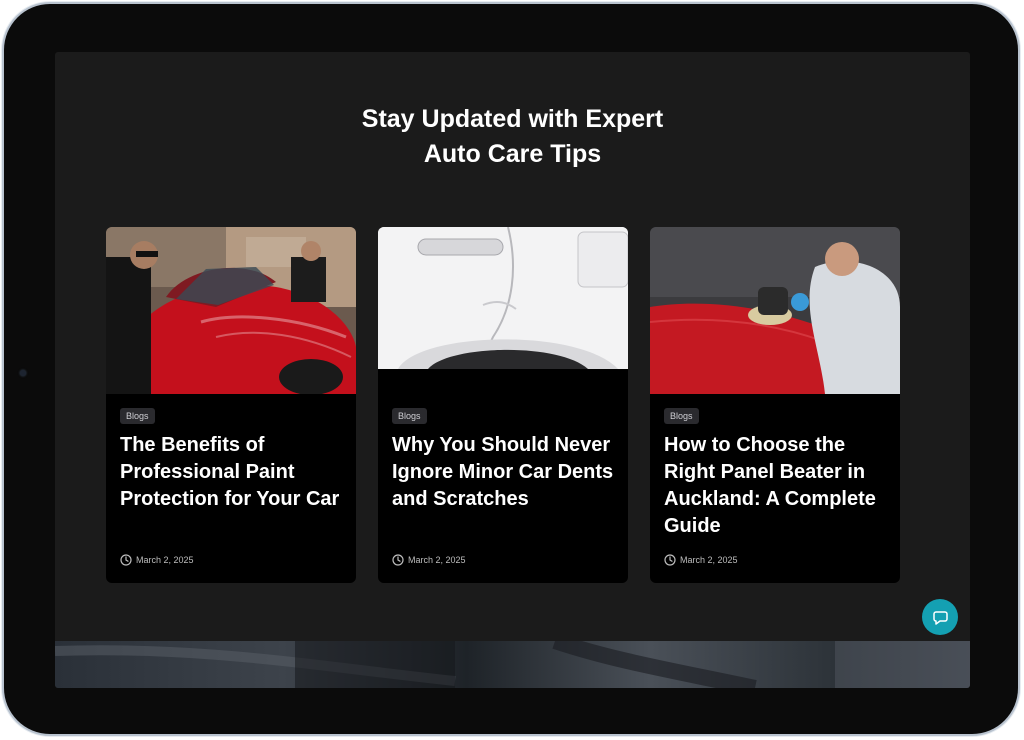 The width and height of the screenshot is (1024, 740). I want to click on car-dent-photo, so click(503, 298).